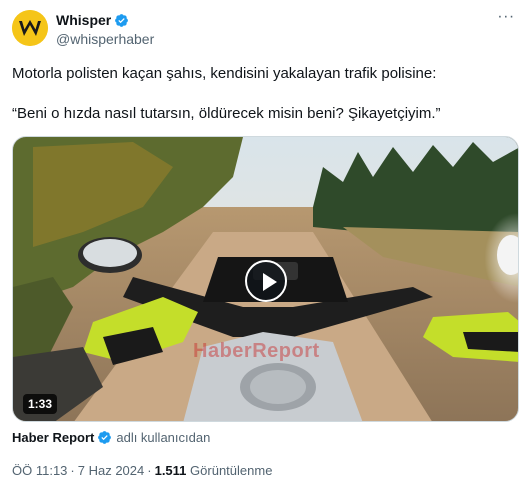  I want to click on tweet-date: 7 Haz 2024, so click(111, 470).